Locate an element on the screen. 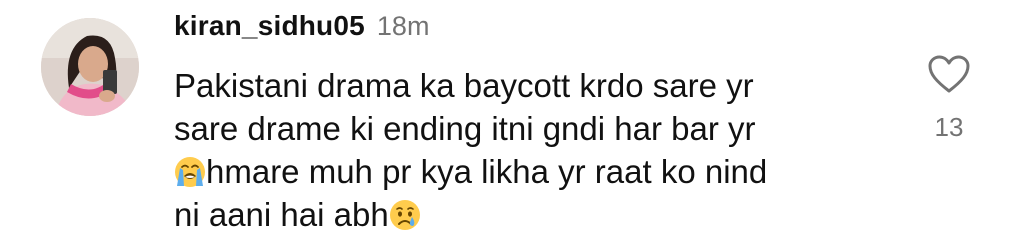  timestamp: 18m is located at coordinates (403, 26).